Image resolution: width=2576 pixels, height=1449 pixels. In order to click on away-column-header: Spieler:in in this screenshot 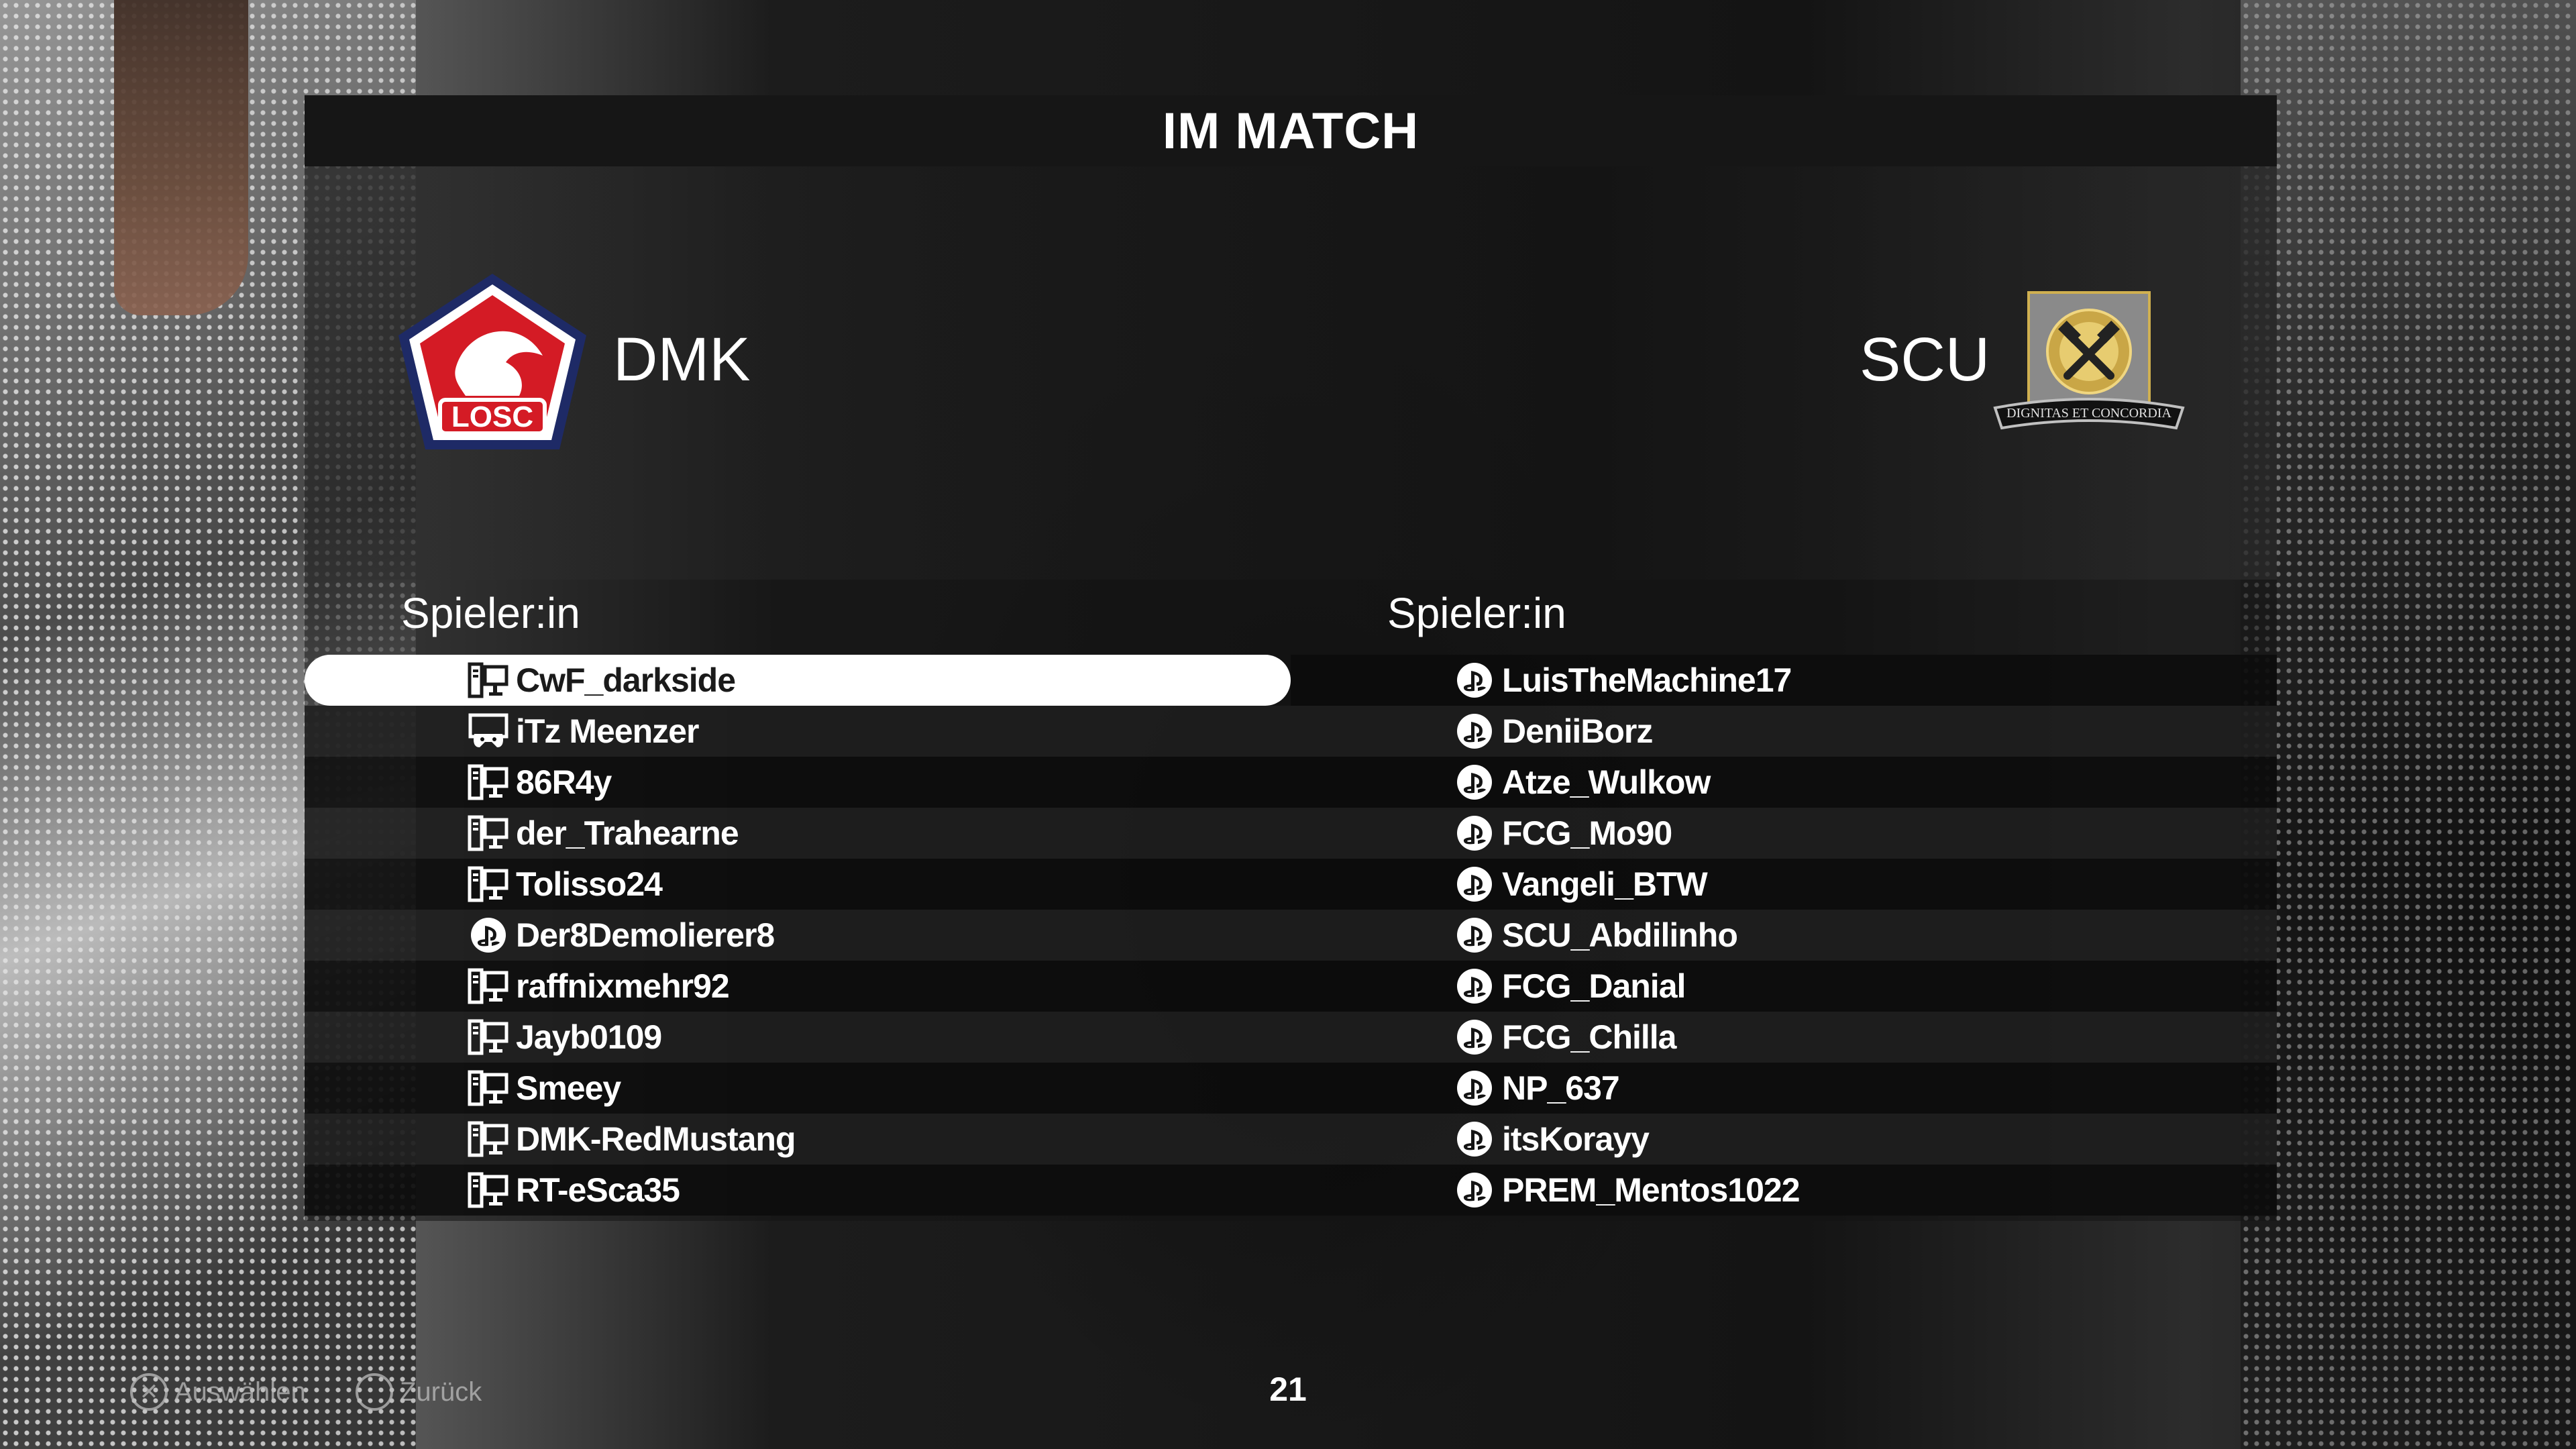, I will do `click(1476, 613)`.